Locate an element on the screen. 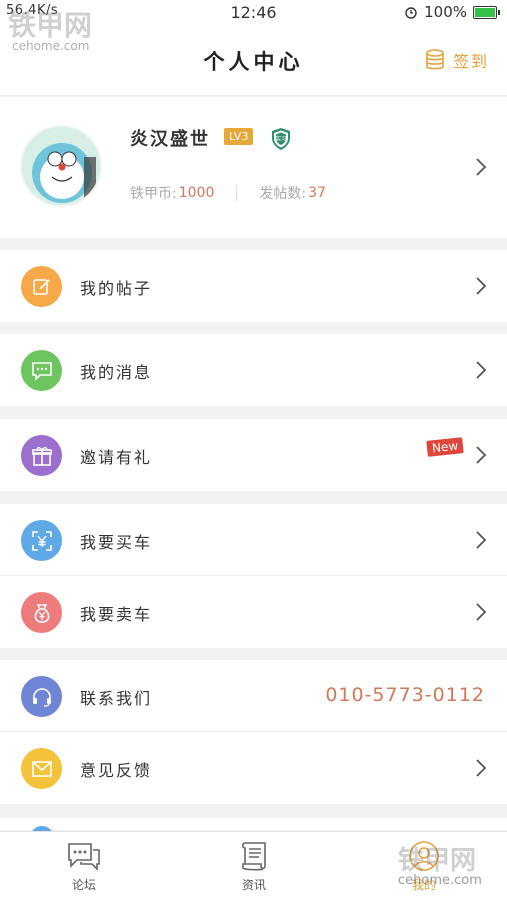 Image resolution: width=507 pixels, height=900 pixels. tab-forum: 论坛 is located at coordinates (84, 866).